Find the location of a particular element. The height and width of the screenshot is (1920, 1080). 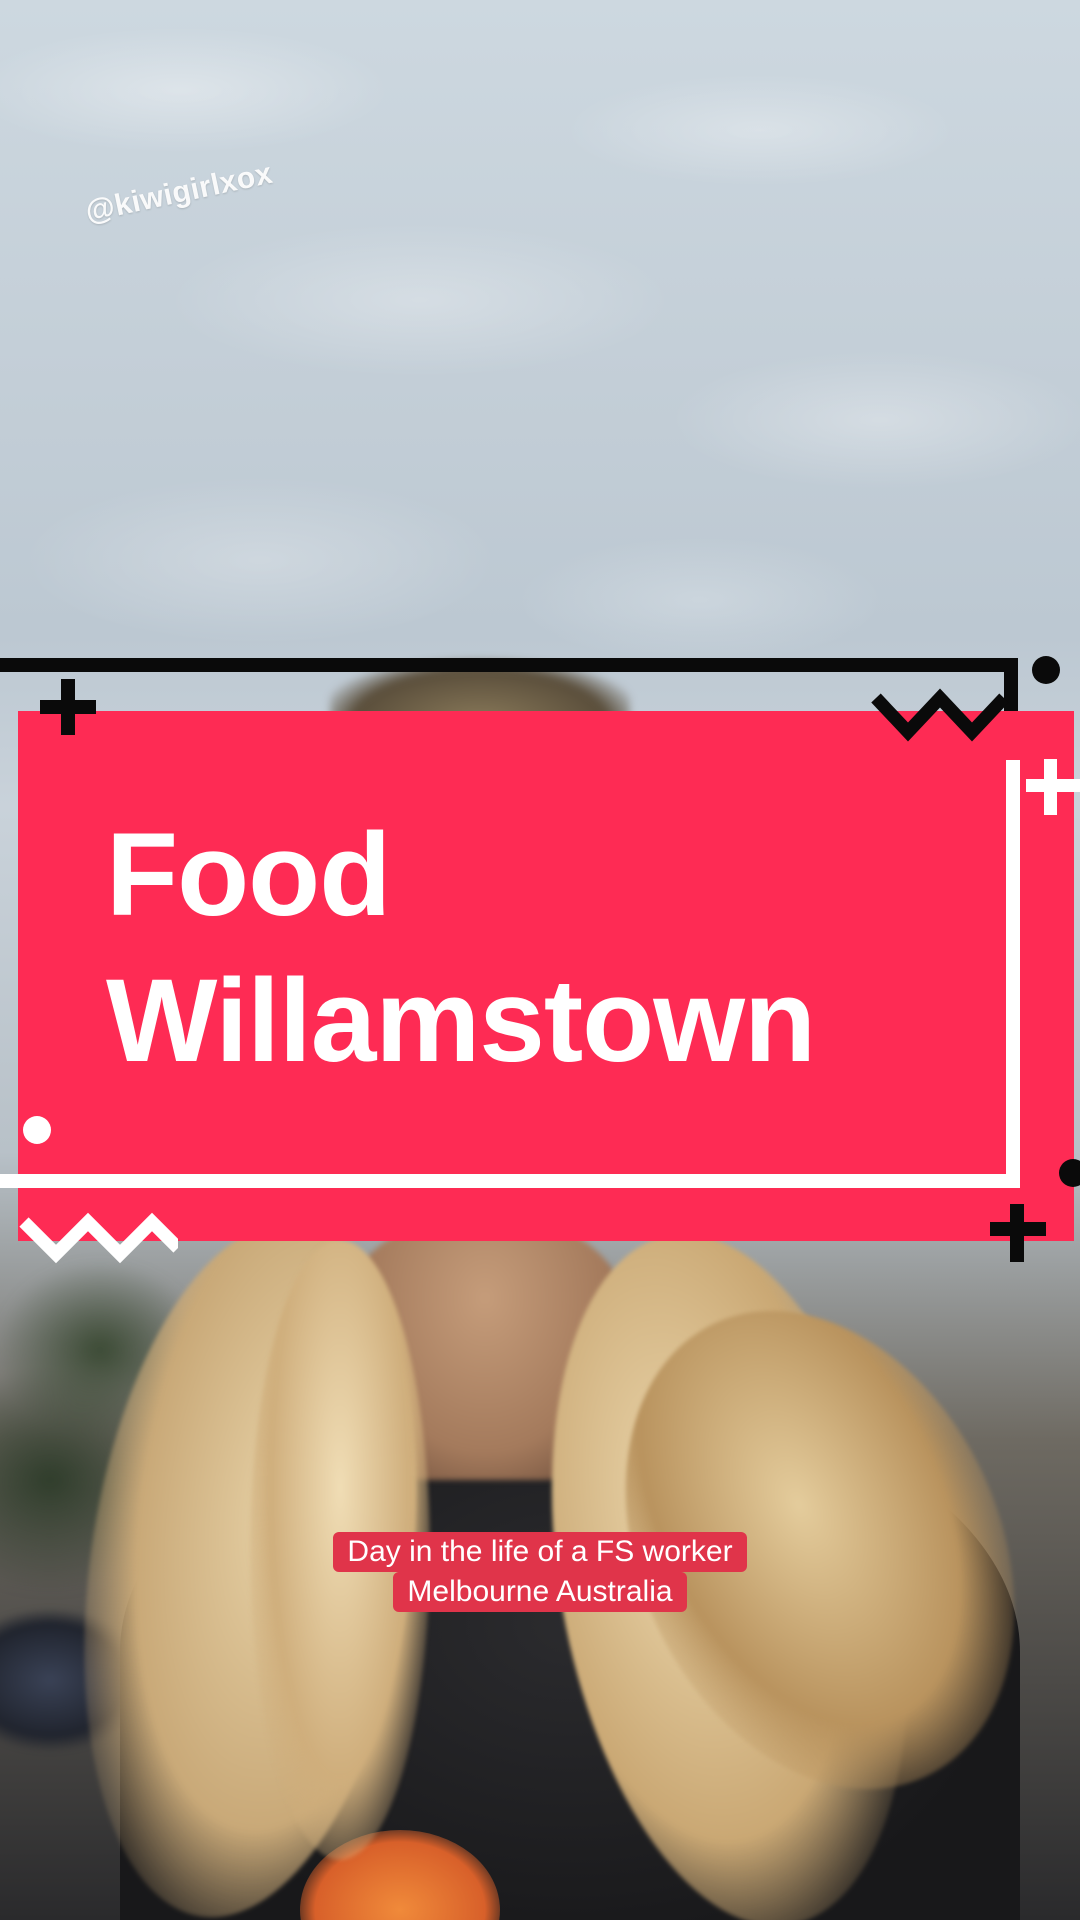

caption-line-1: Day in the life of a FS worker is located at coordinates (540, 1552).